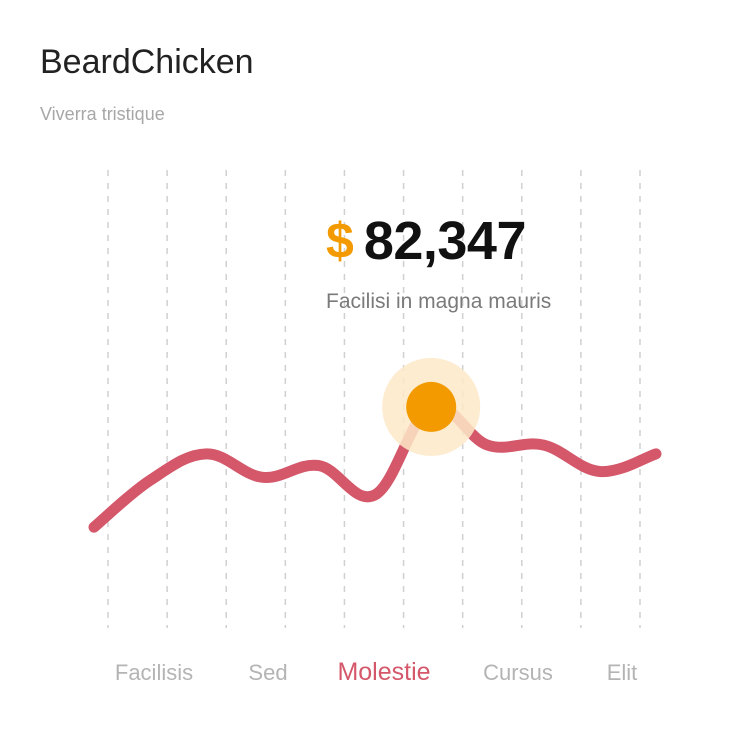 The height and width of the screenshot is (750, 750). Describe the element at coordinates (518, 673) in the screenshot. I see `x-tick-label: Cursus` at that location.